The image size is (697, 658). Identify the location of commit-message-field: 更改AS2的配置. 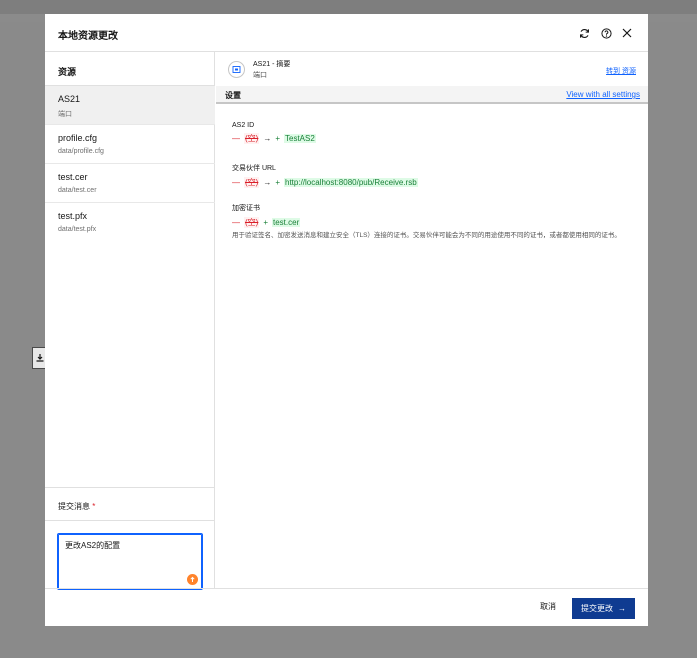
(130, 561).